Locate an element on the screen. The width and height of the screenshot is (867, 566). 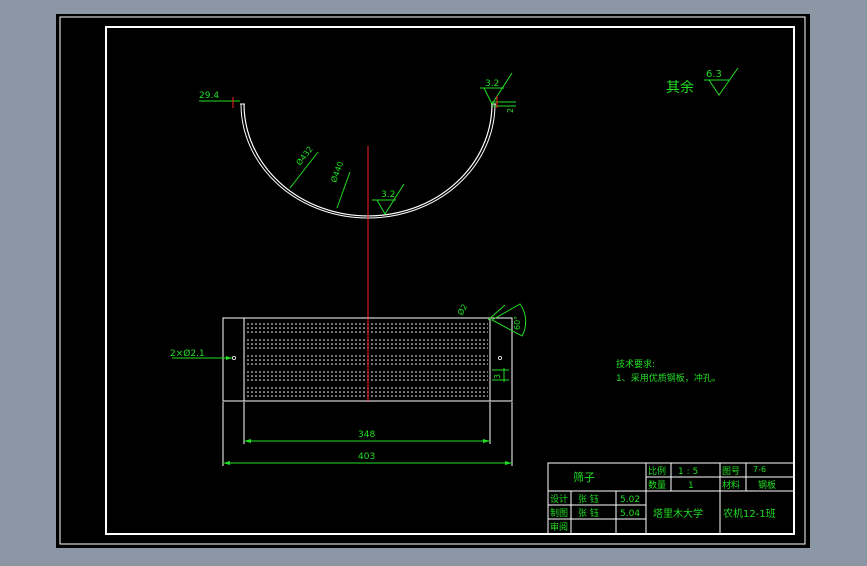
tb-review-label: 审阅 is located at coordinates (559, 527).